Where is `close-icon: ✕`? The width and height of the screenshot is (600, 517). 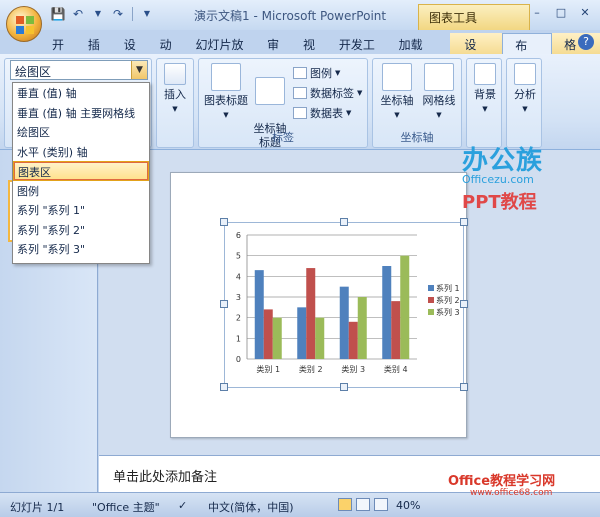 close-icon: ✕ is located at coordinates (585, 13).